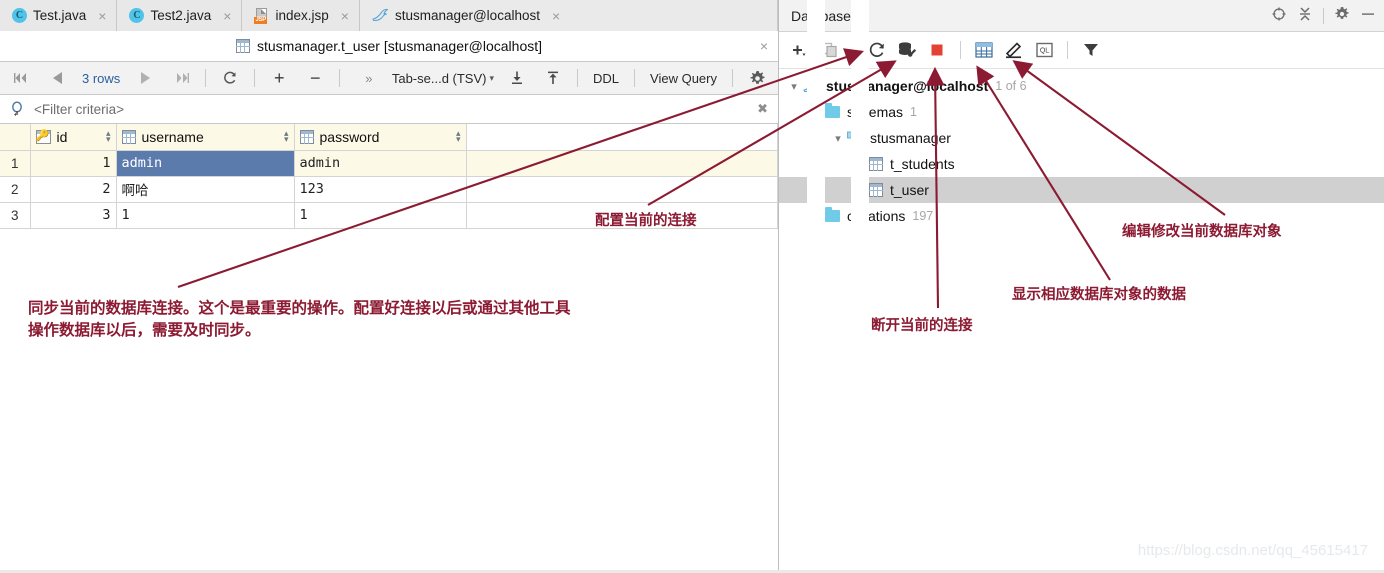  I want to click on output-format-dropdown: Tab-se...d (TSV) ▾, so click(443, 78).